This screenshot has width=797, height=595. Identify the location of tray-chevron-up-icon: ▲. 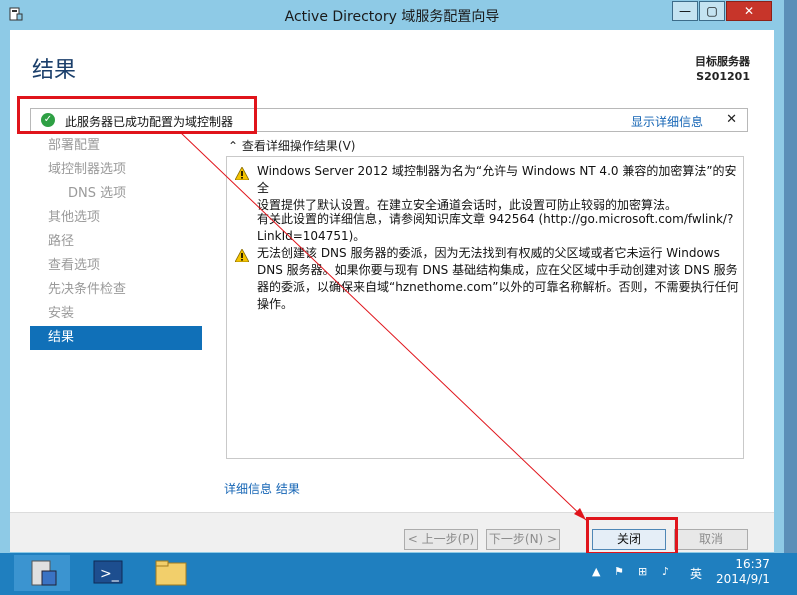
(596, 571).